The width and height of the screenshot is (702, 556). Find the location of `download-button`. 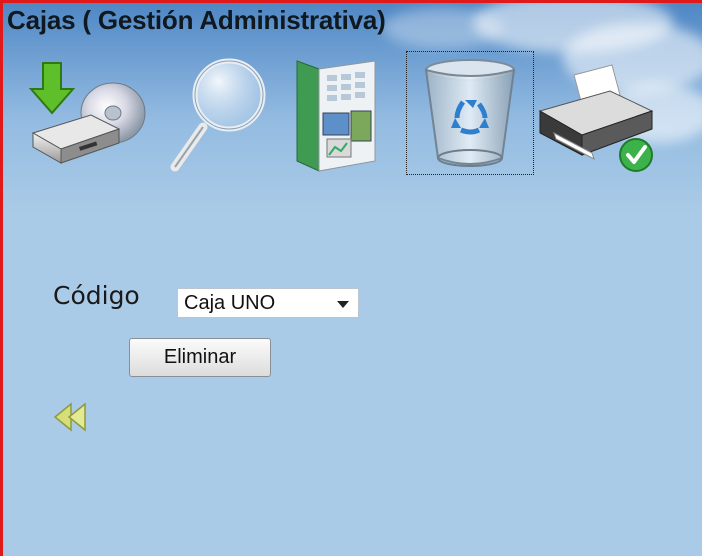

download-button is located at coordinates (86, 114).